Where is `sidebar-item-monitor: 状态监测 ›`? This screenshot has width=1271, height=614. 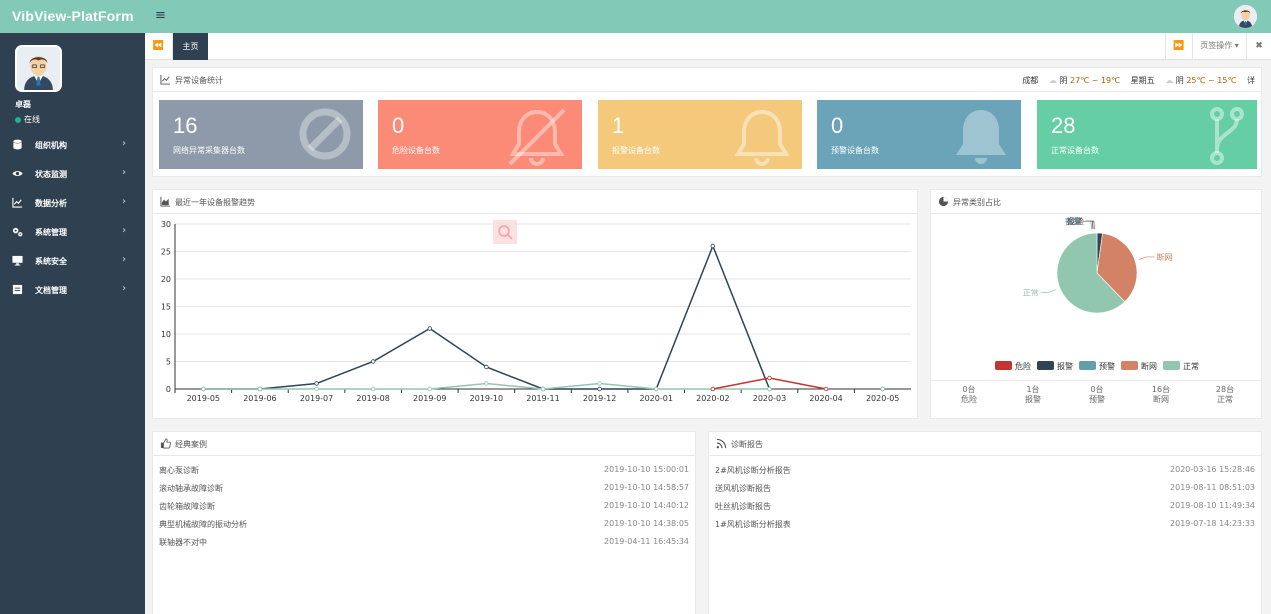
sidebar-item-monitor: 状态监测 › is located at coordinates (72, 174).